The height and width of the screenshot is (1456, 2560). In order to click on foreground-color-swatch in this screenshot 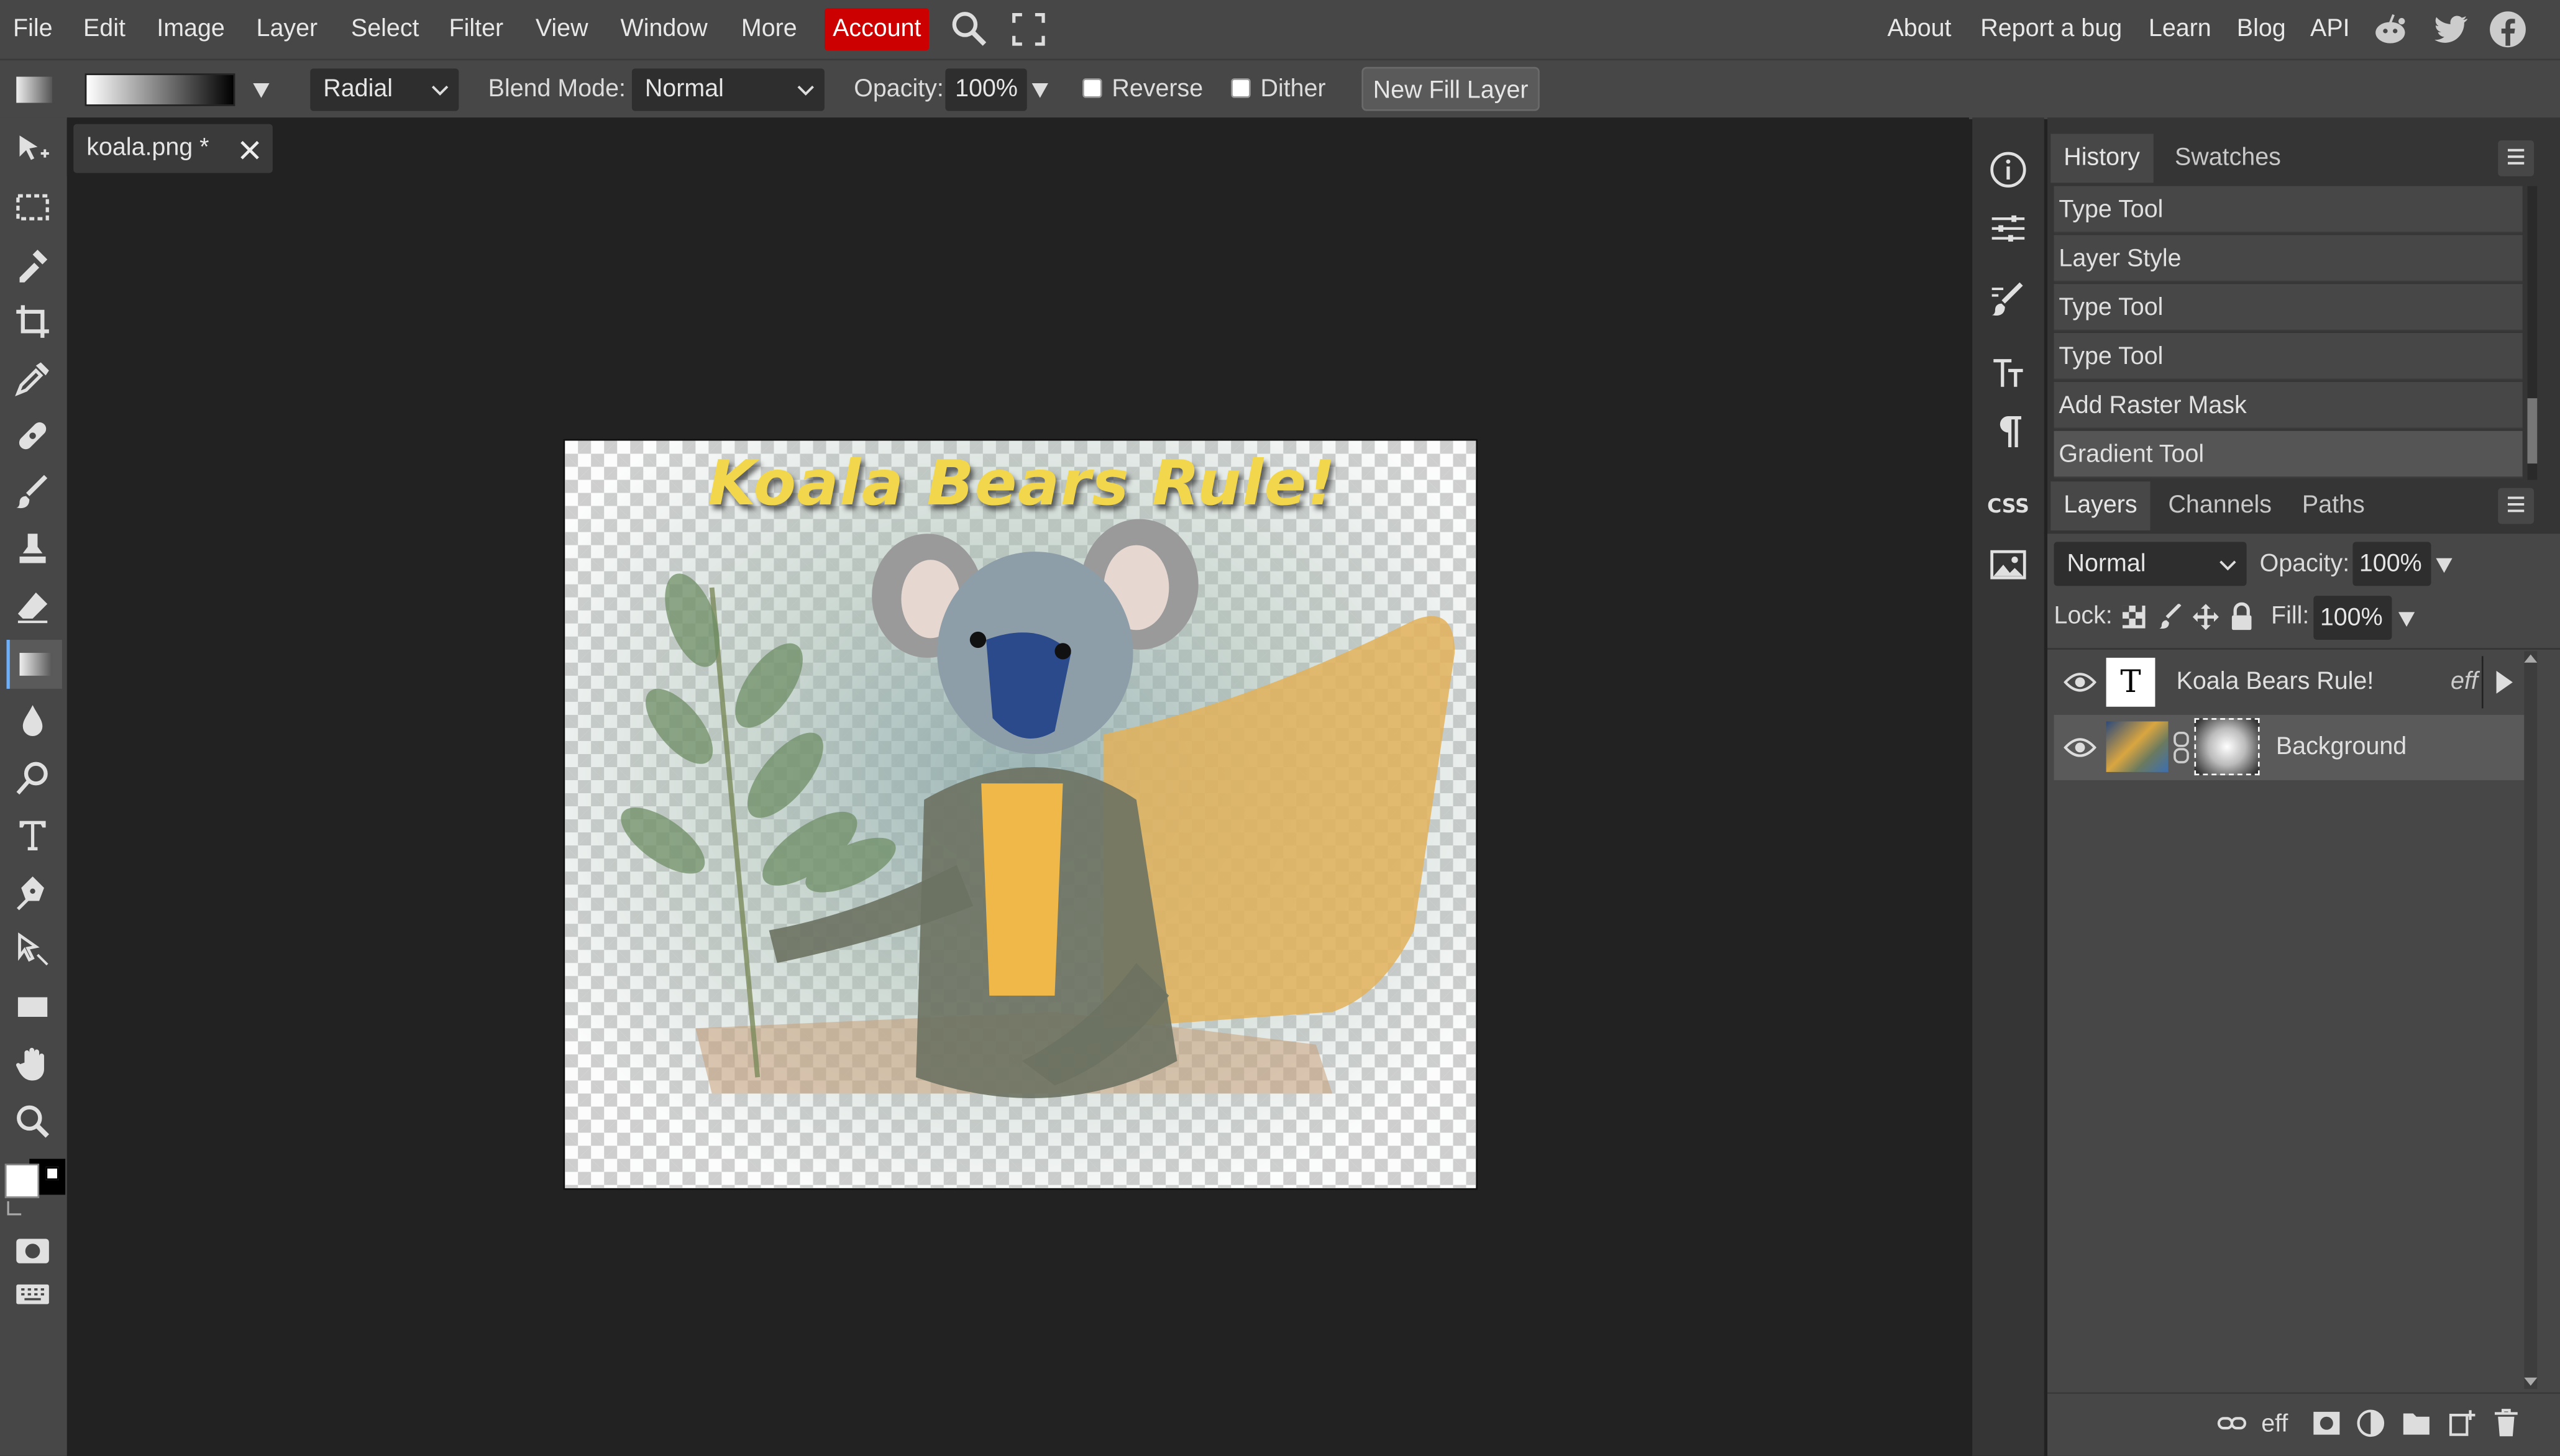, I will do `click(22, 1181)`.